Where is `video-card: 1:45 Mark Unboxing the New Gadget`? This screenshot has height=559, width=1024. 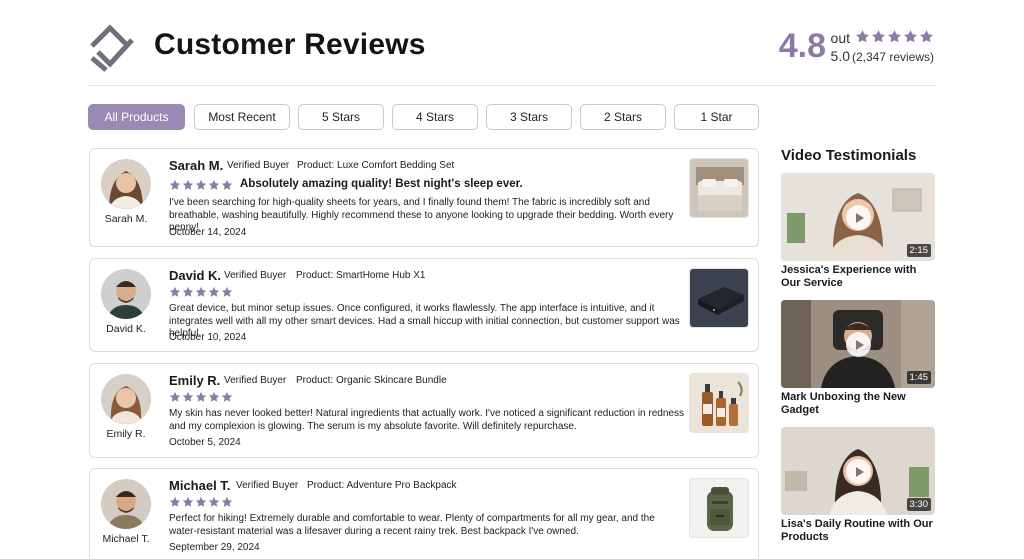 video-card: 1:45 Mark Unboxing the New Gadget is located at coordinates (858, 358).